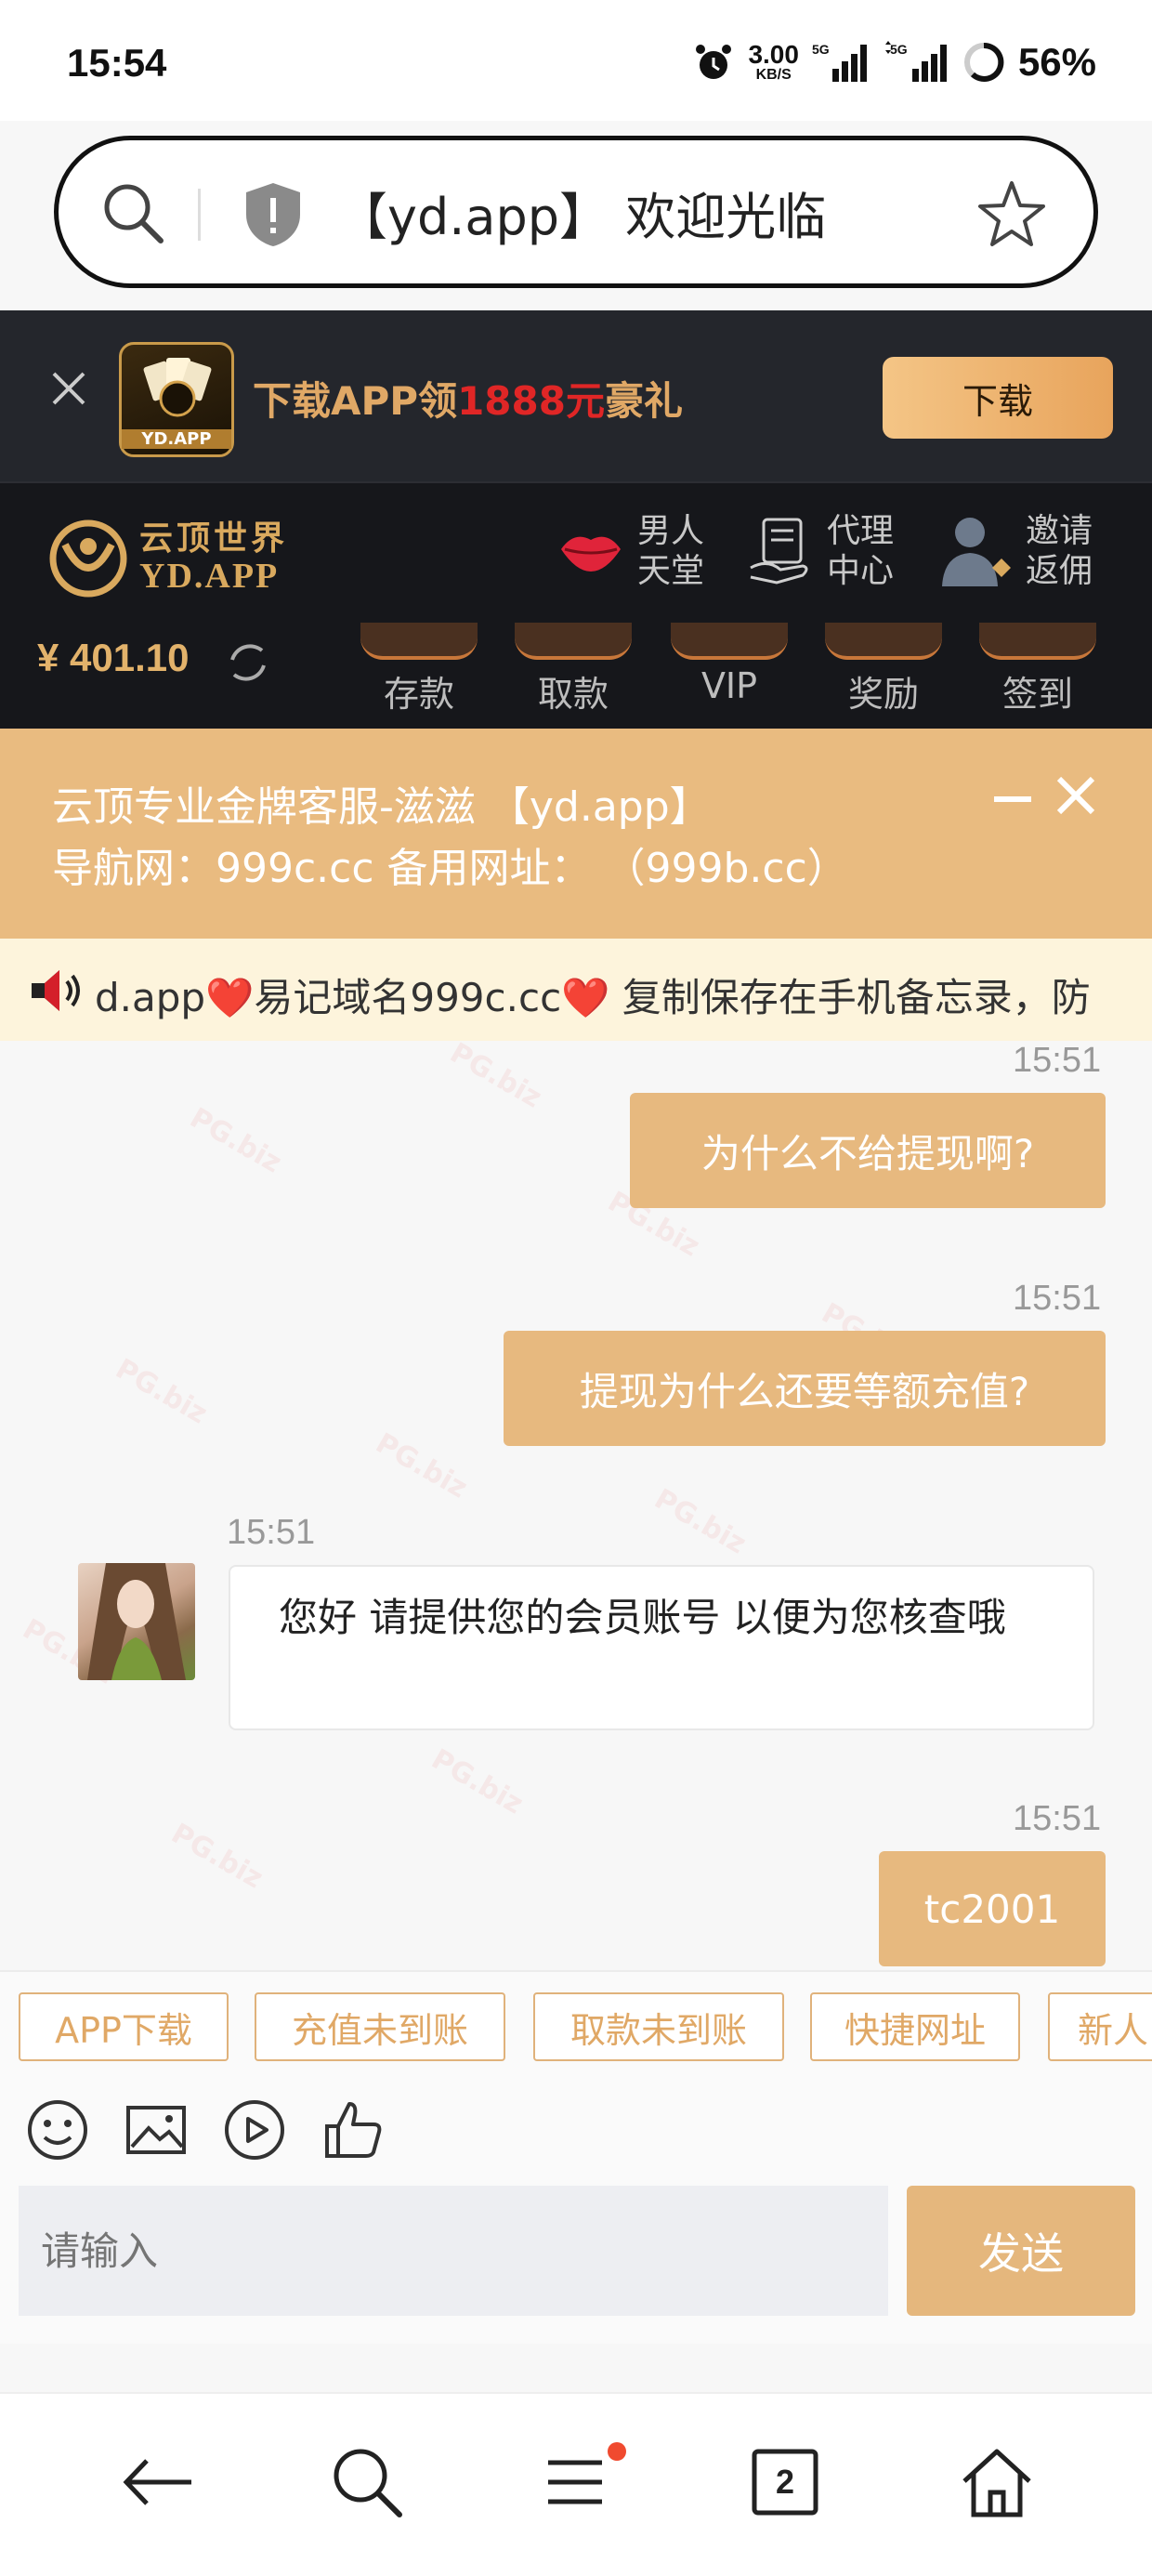 This screenshot has height=2576, width=1152. What do you see at coordinates (248, 662) in the screenshot?
I see `refresh-icon` at bounding box center [248, 662].